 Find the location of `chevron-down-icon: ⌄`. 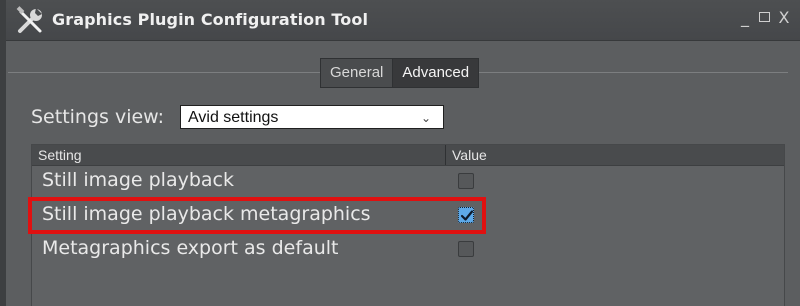

chevron-down-icon: ⌄ is located at coordinates (425, 118).